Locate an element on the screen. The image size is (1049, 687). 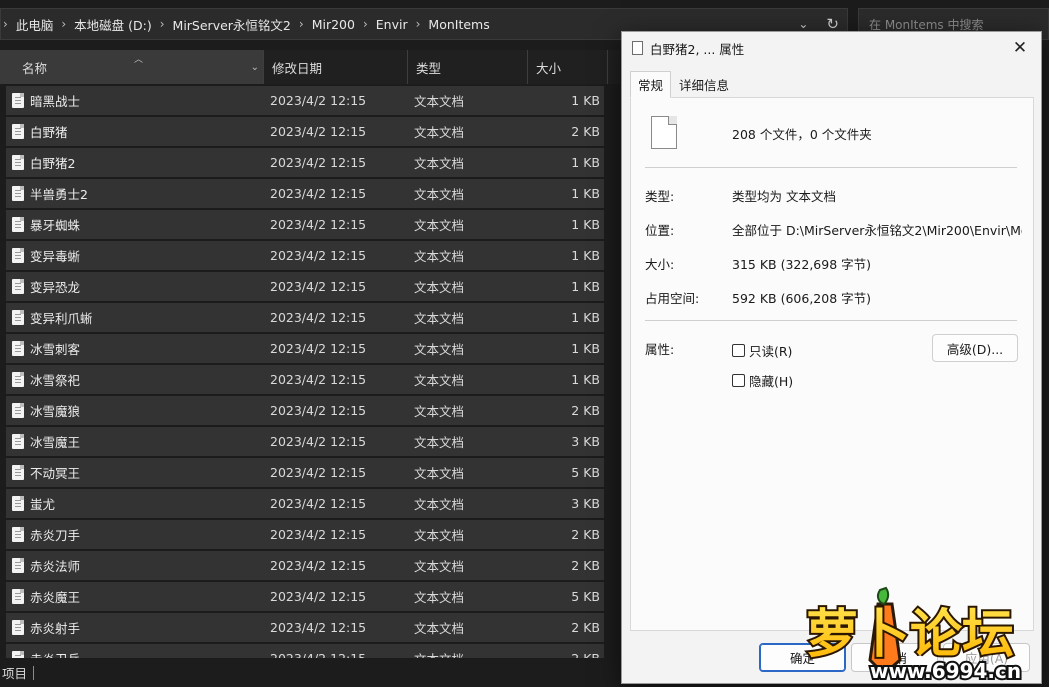
sort-ascending-icon: ︿ is located at coordinates (139, 60).